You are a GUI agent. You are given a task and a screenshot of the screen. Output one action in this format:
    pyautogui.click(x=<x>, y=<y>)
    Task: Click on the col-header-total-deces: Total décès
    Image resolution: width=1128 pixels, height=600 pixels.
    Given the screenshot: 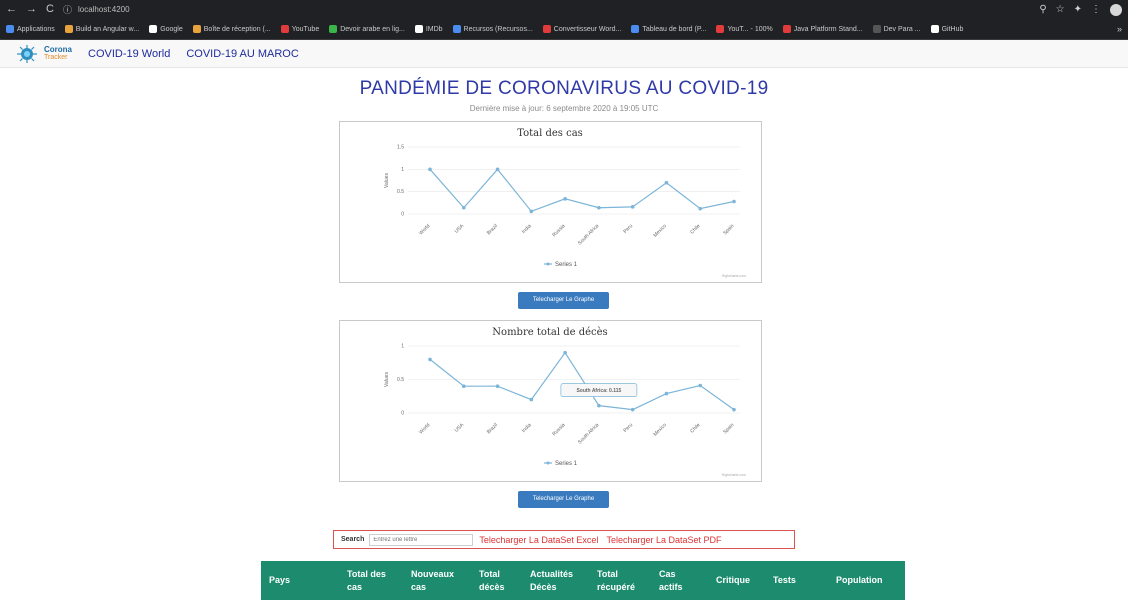 What is the action you would take?
    pyautogui.click(x=499, y=580)
    